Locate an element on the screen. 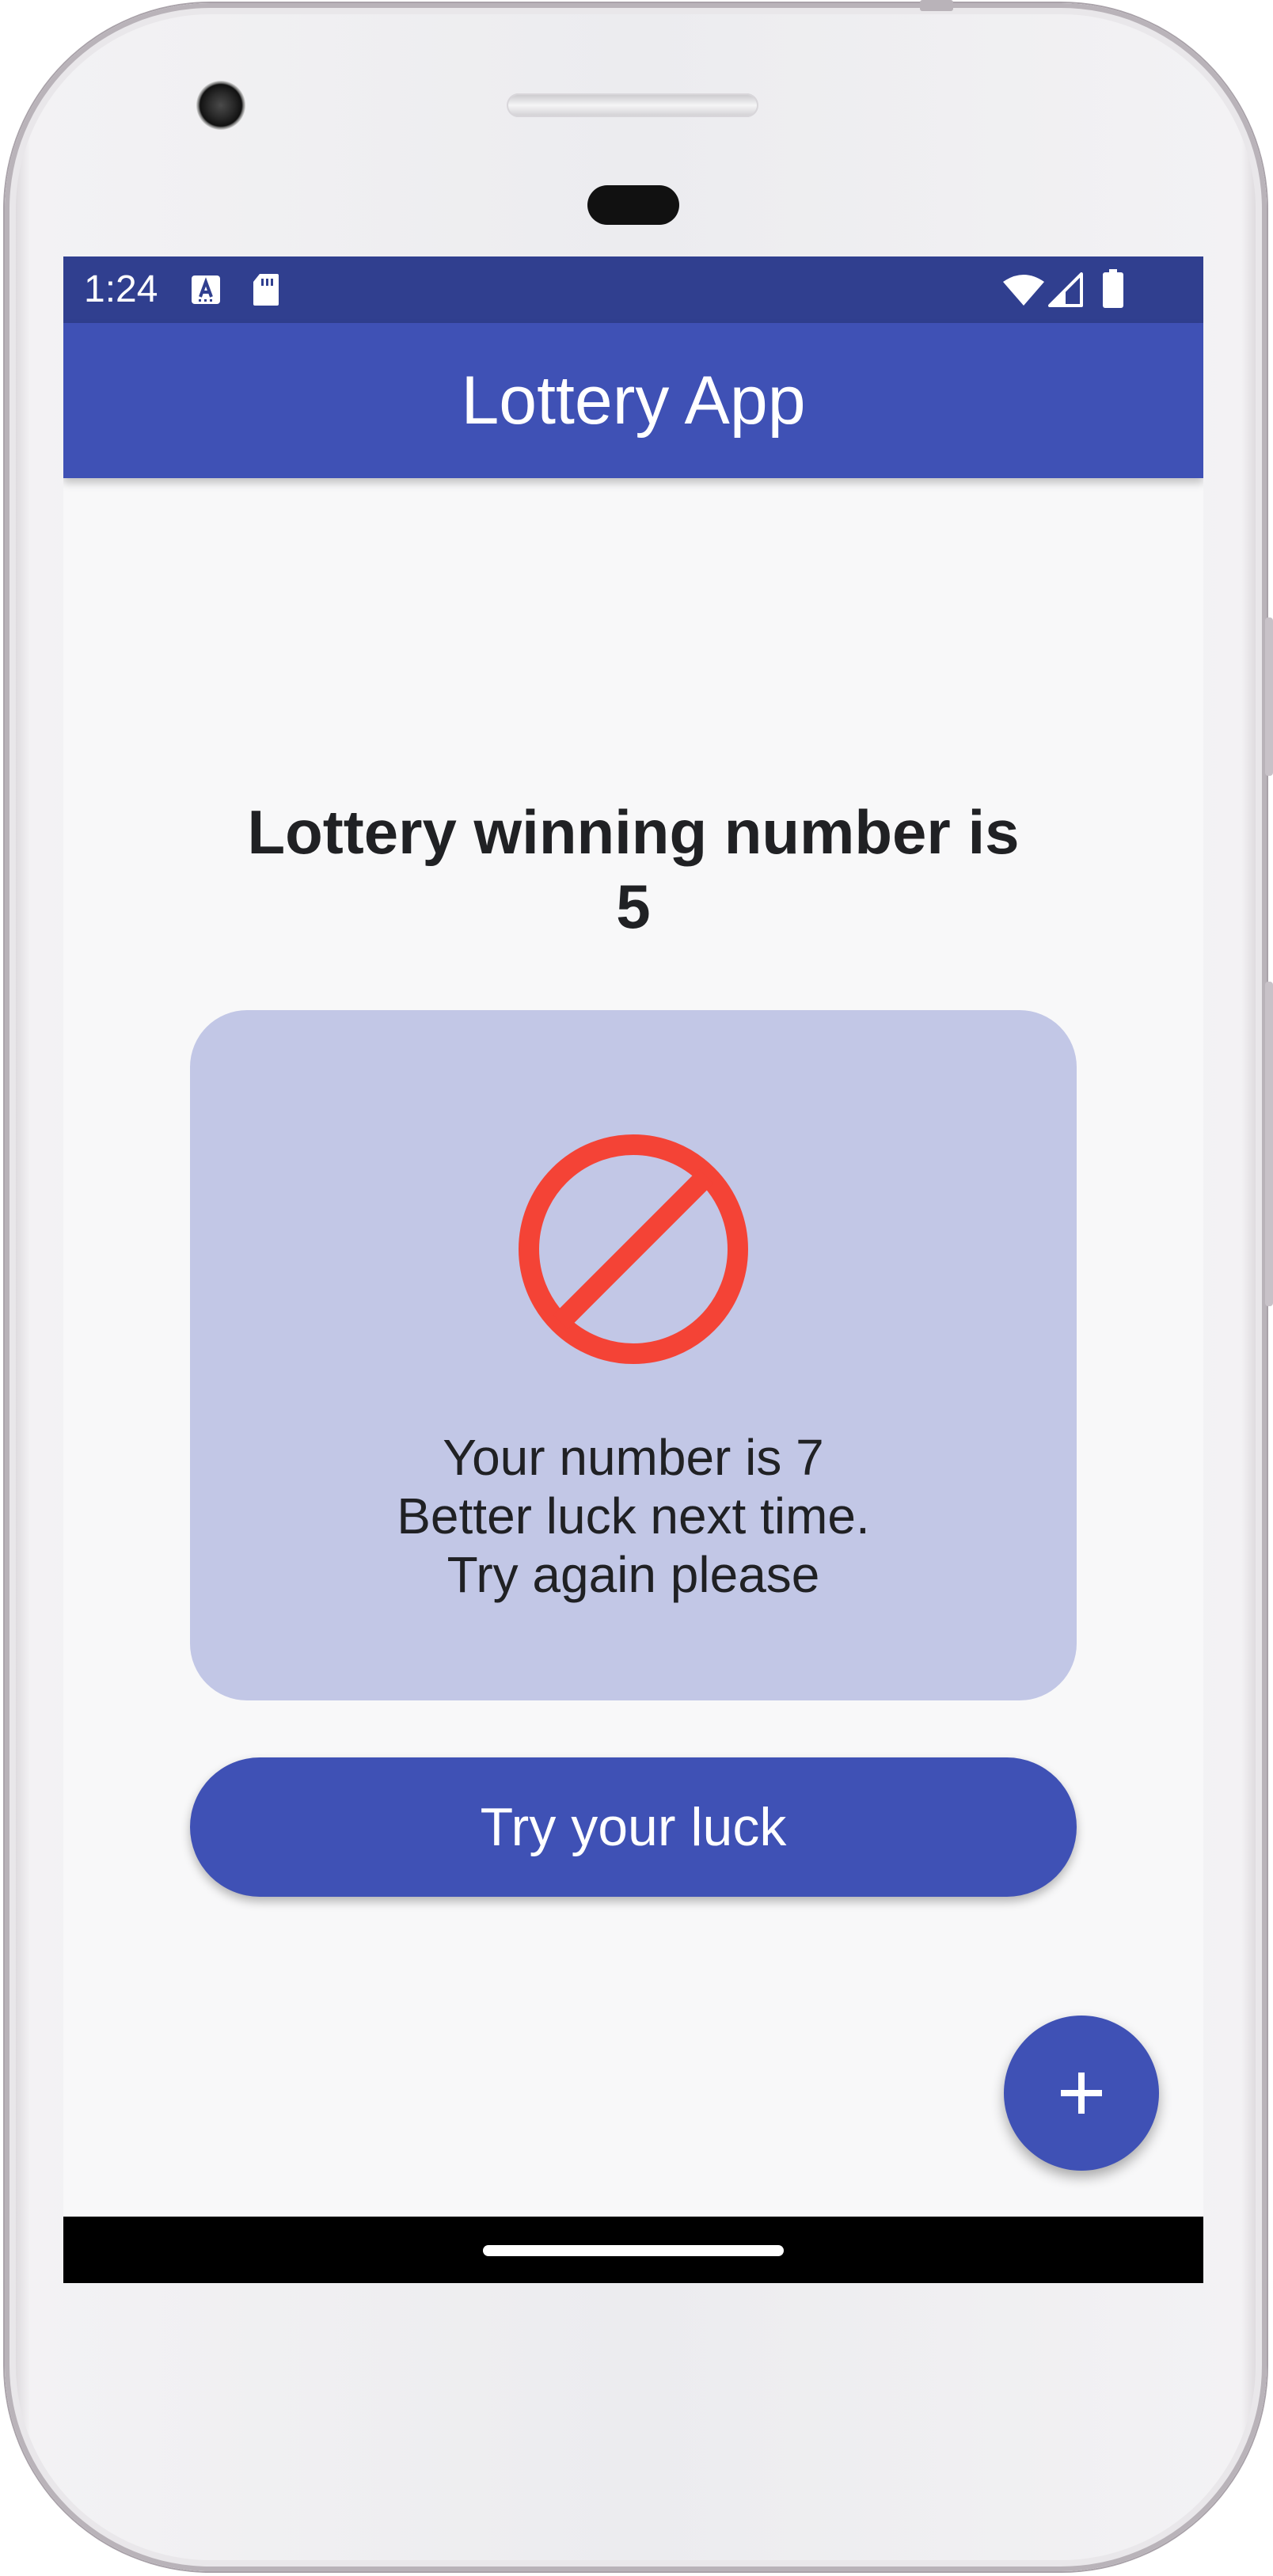 This screenshot has width=1273, height=2576. app-title: Lottery App is located at coordinates (633, 401).